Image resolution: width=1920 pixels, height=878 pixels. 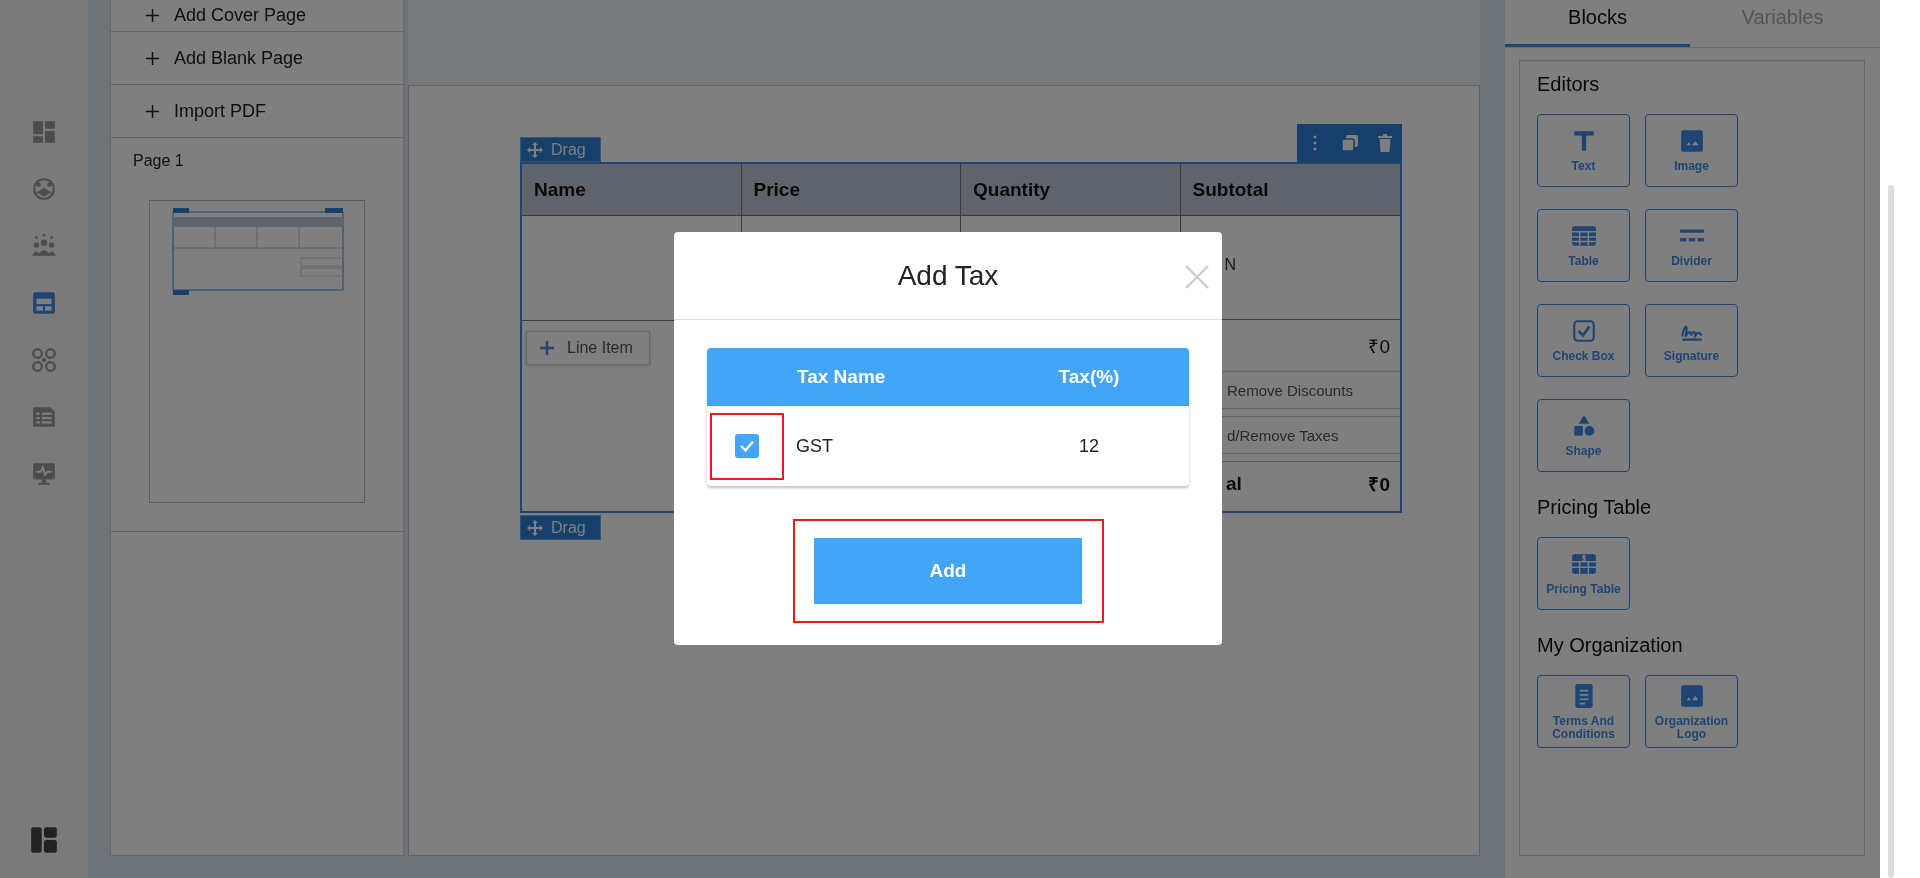 I want to click on list-icon, so click(x=44, y=417).